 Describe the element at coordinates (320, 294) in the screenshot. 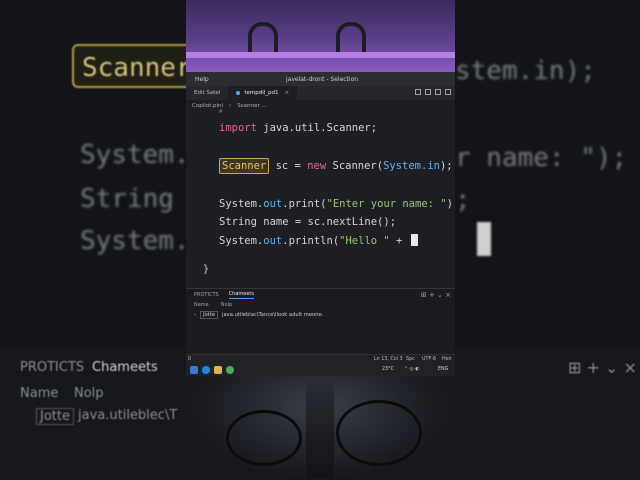

I see `panel-tabs: PROTICTS Chameets ⊞ + ⌄ ×` at that location.